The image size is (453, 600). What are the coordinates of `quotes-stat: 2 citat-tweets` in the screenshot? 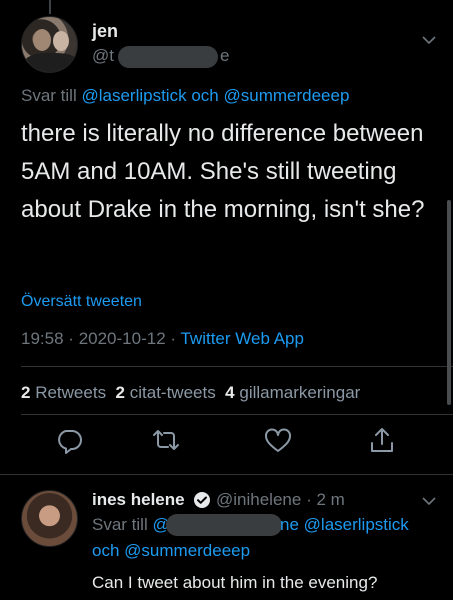 It's located at (166, 392).